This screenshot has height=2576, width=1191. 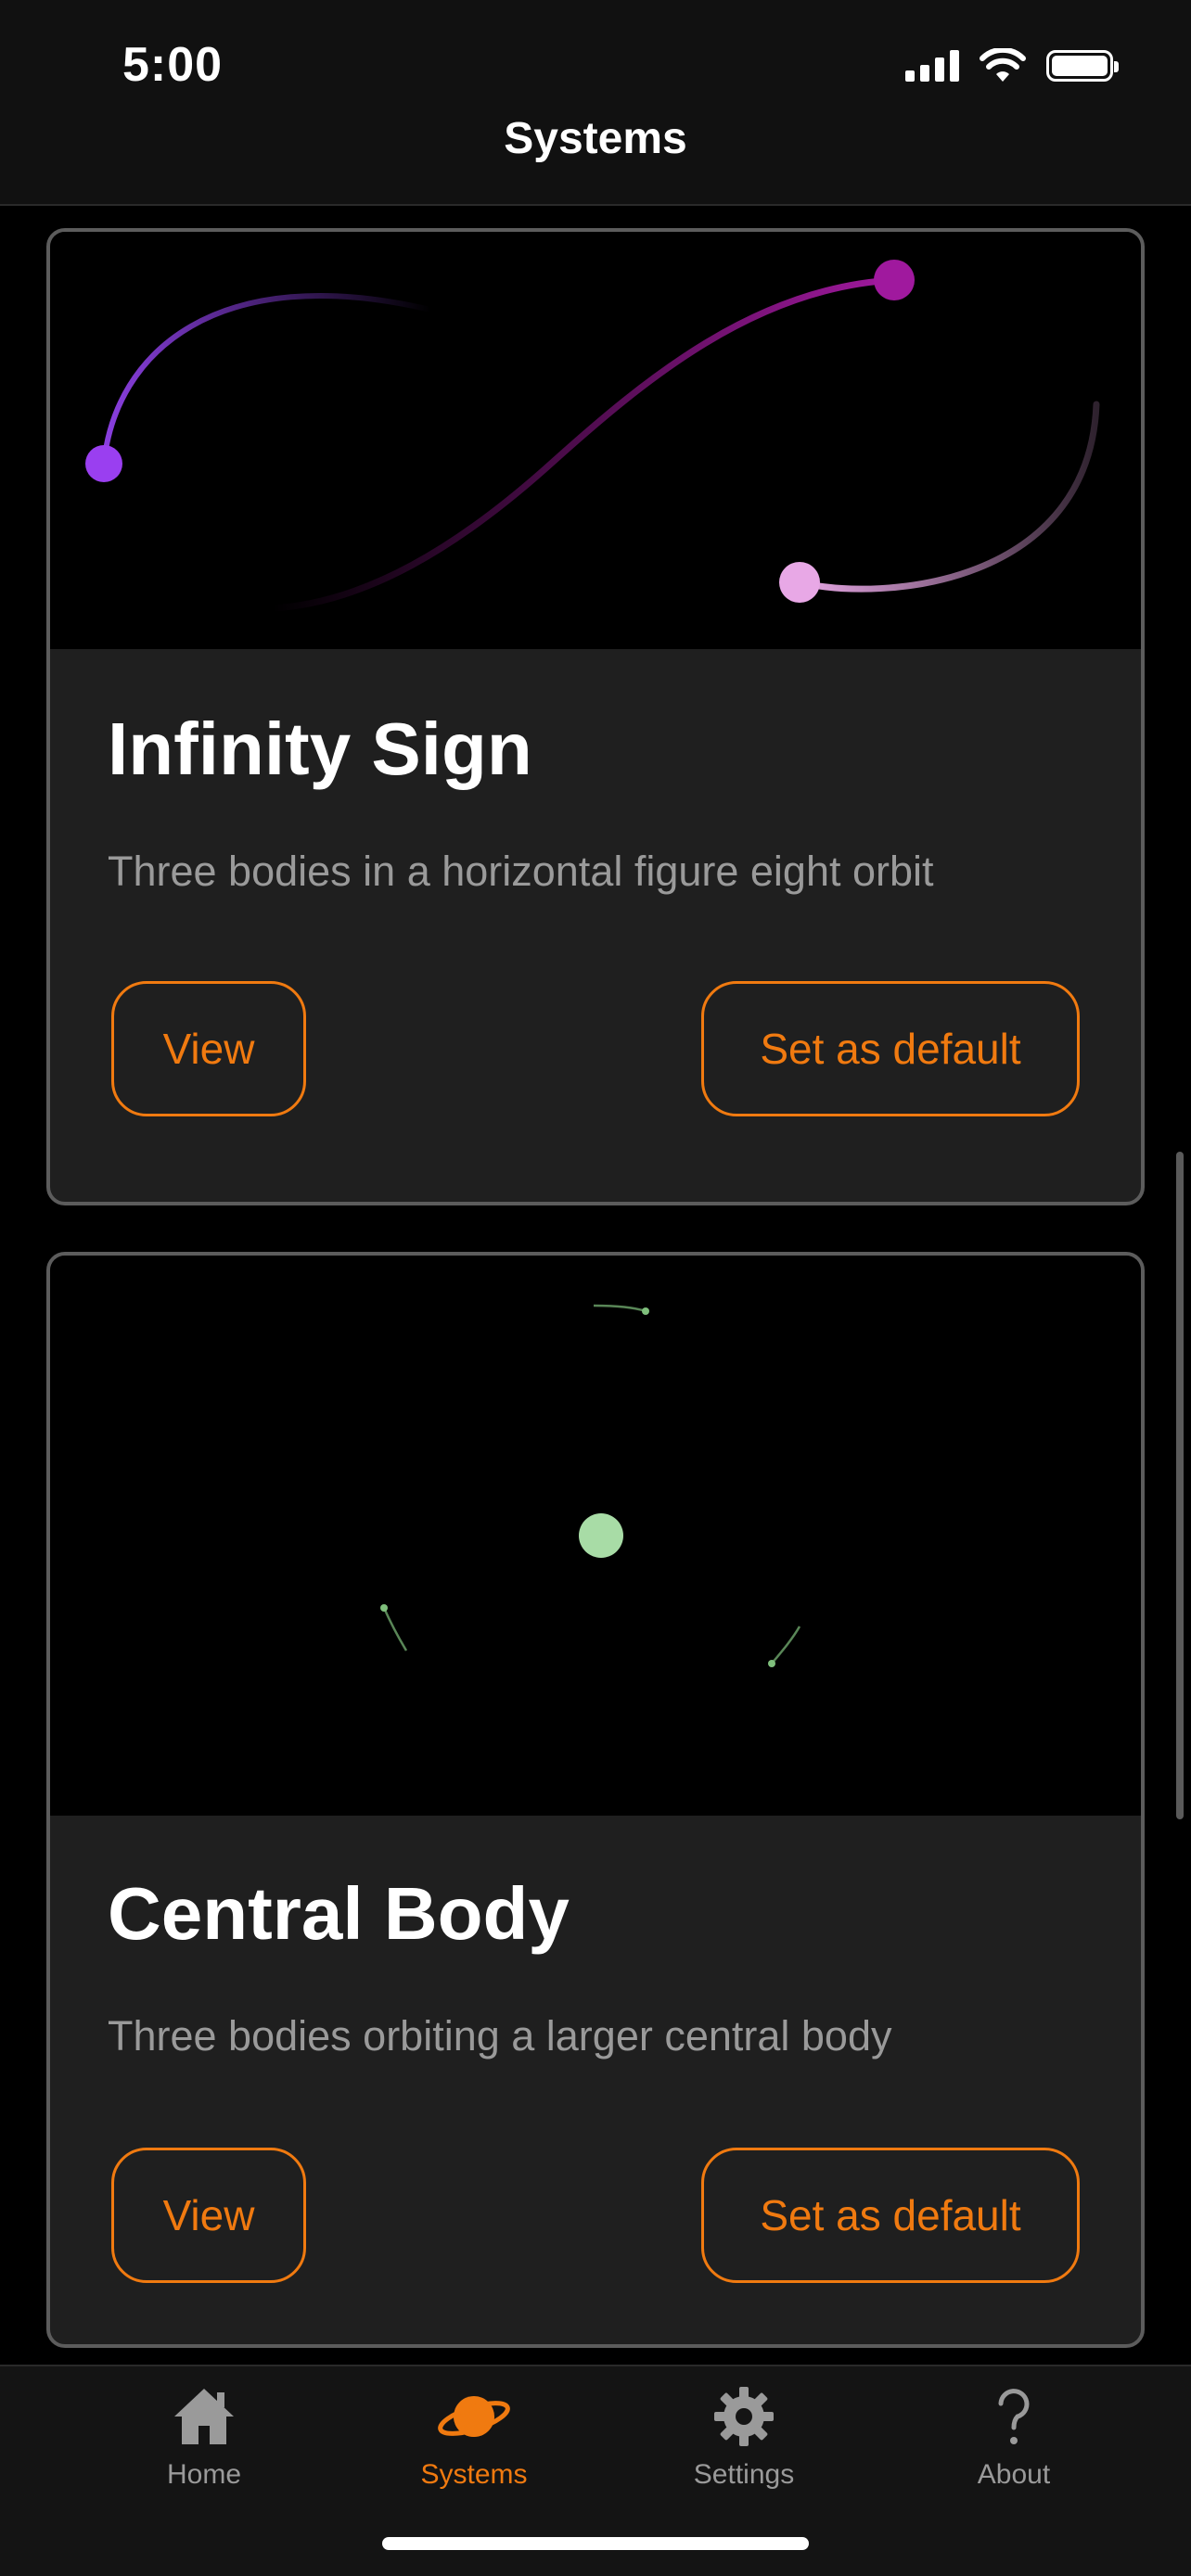 What do you see at coordinates (1180, 1485) in the screenshot?
I see `scrollbar` at bounding box center [1180, 1485].